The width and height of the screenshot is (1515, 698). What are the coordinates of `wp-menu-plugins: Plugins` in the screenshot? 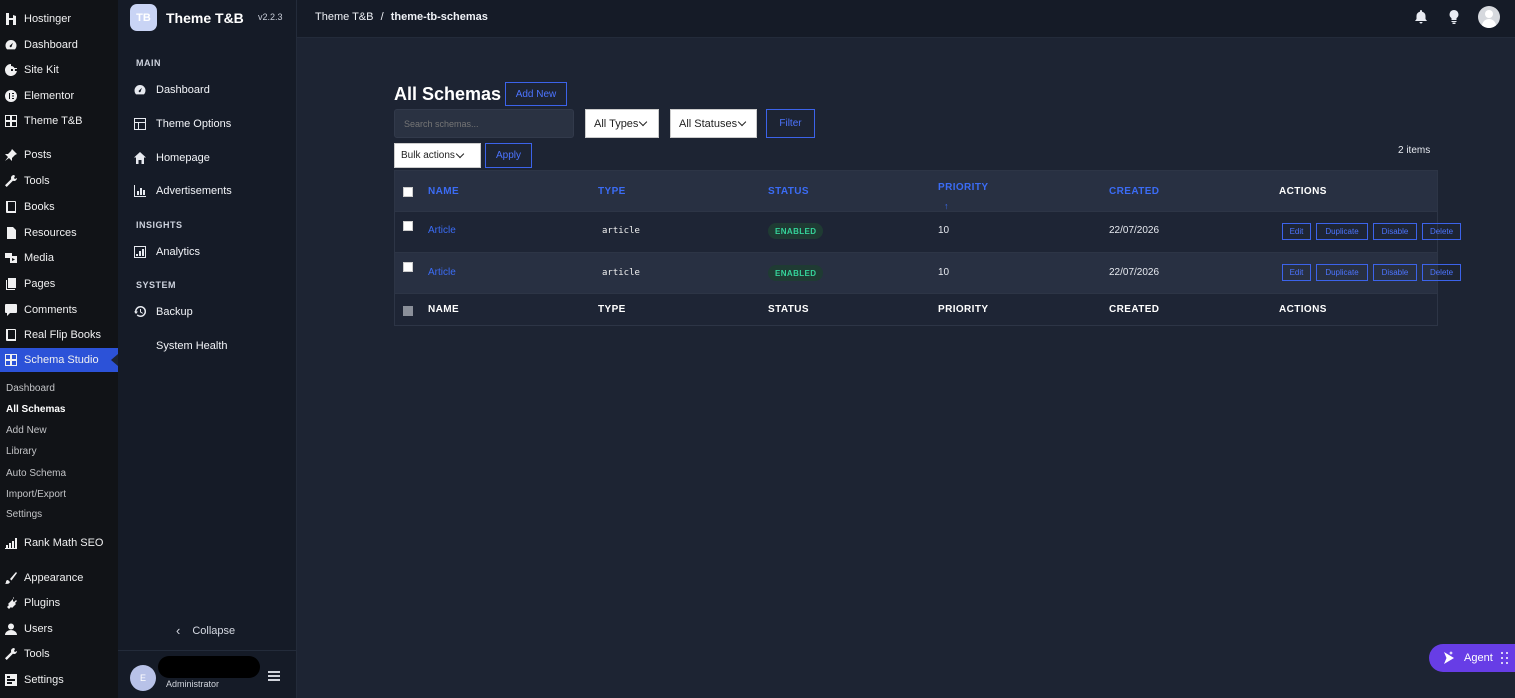 It's located at (59, 603).